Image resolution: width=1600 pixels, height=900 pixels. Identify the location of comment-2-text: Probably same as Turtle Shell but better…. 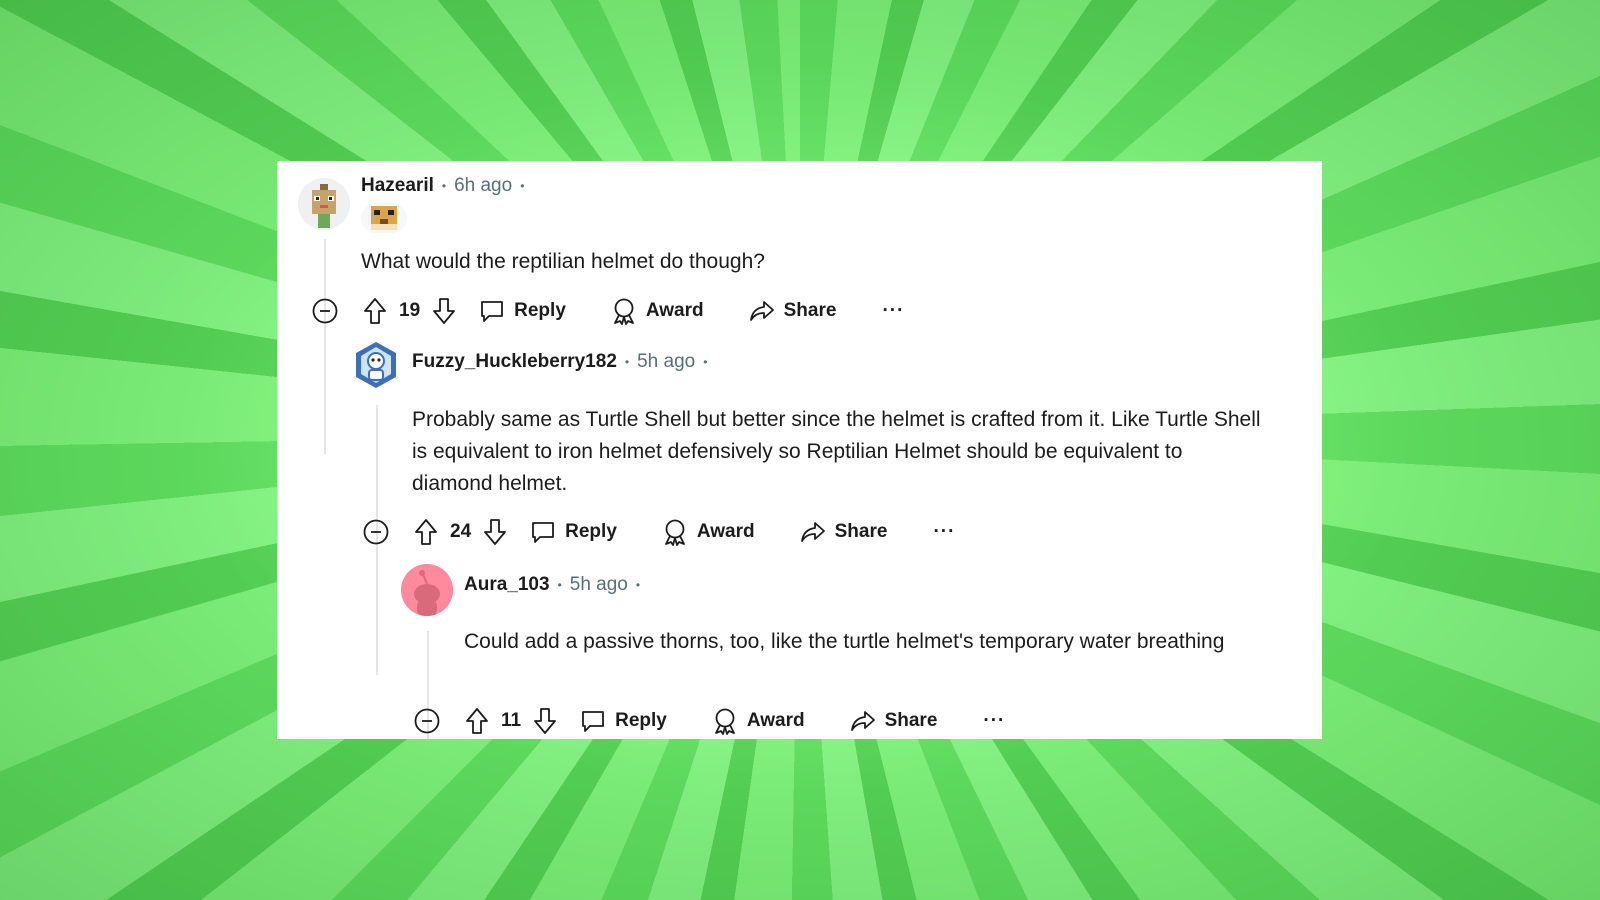
(836, 451).